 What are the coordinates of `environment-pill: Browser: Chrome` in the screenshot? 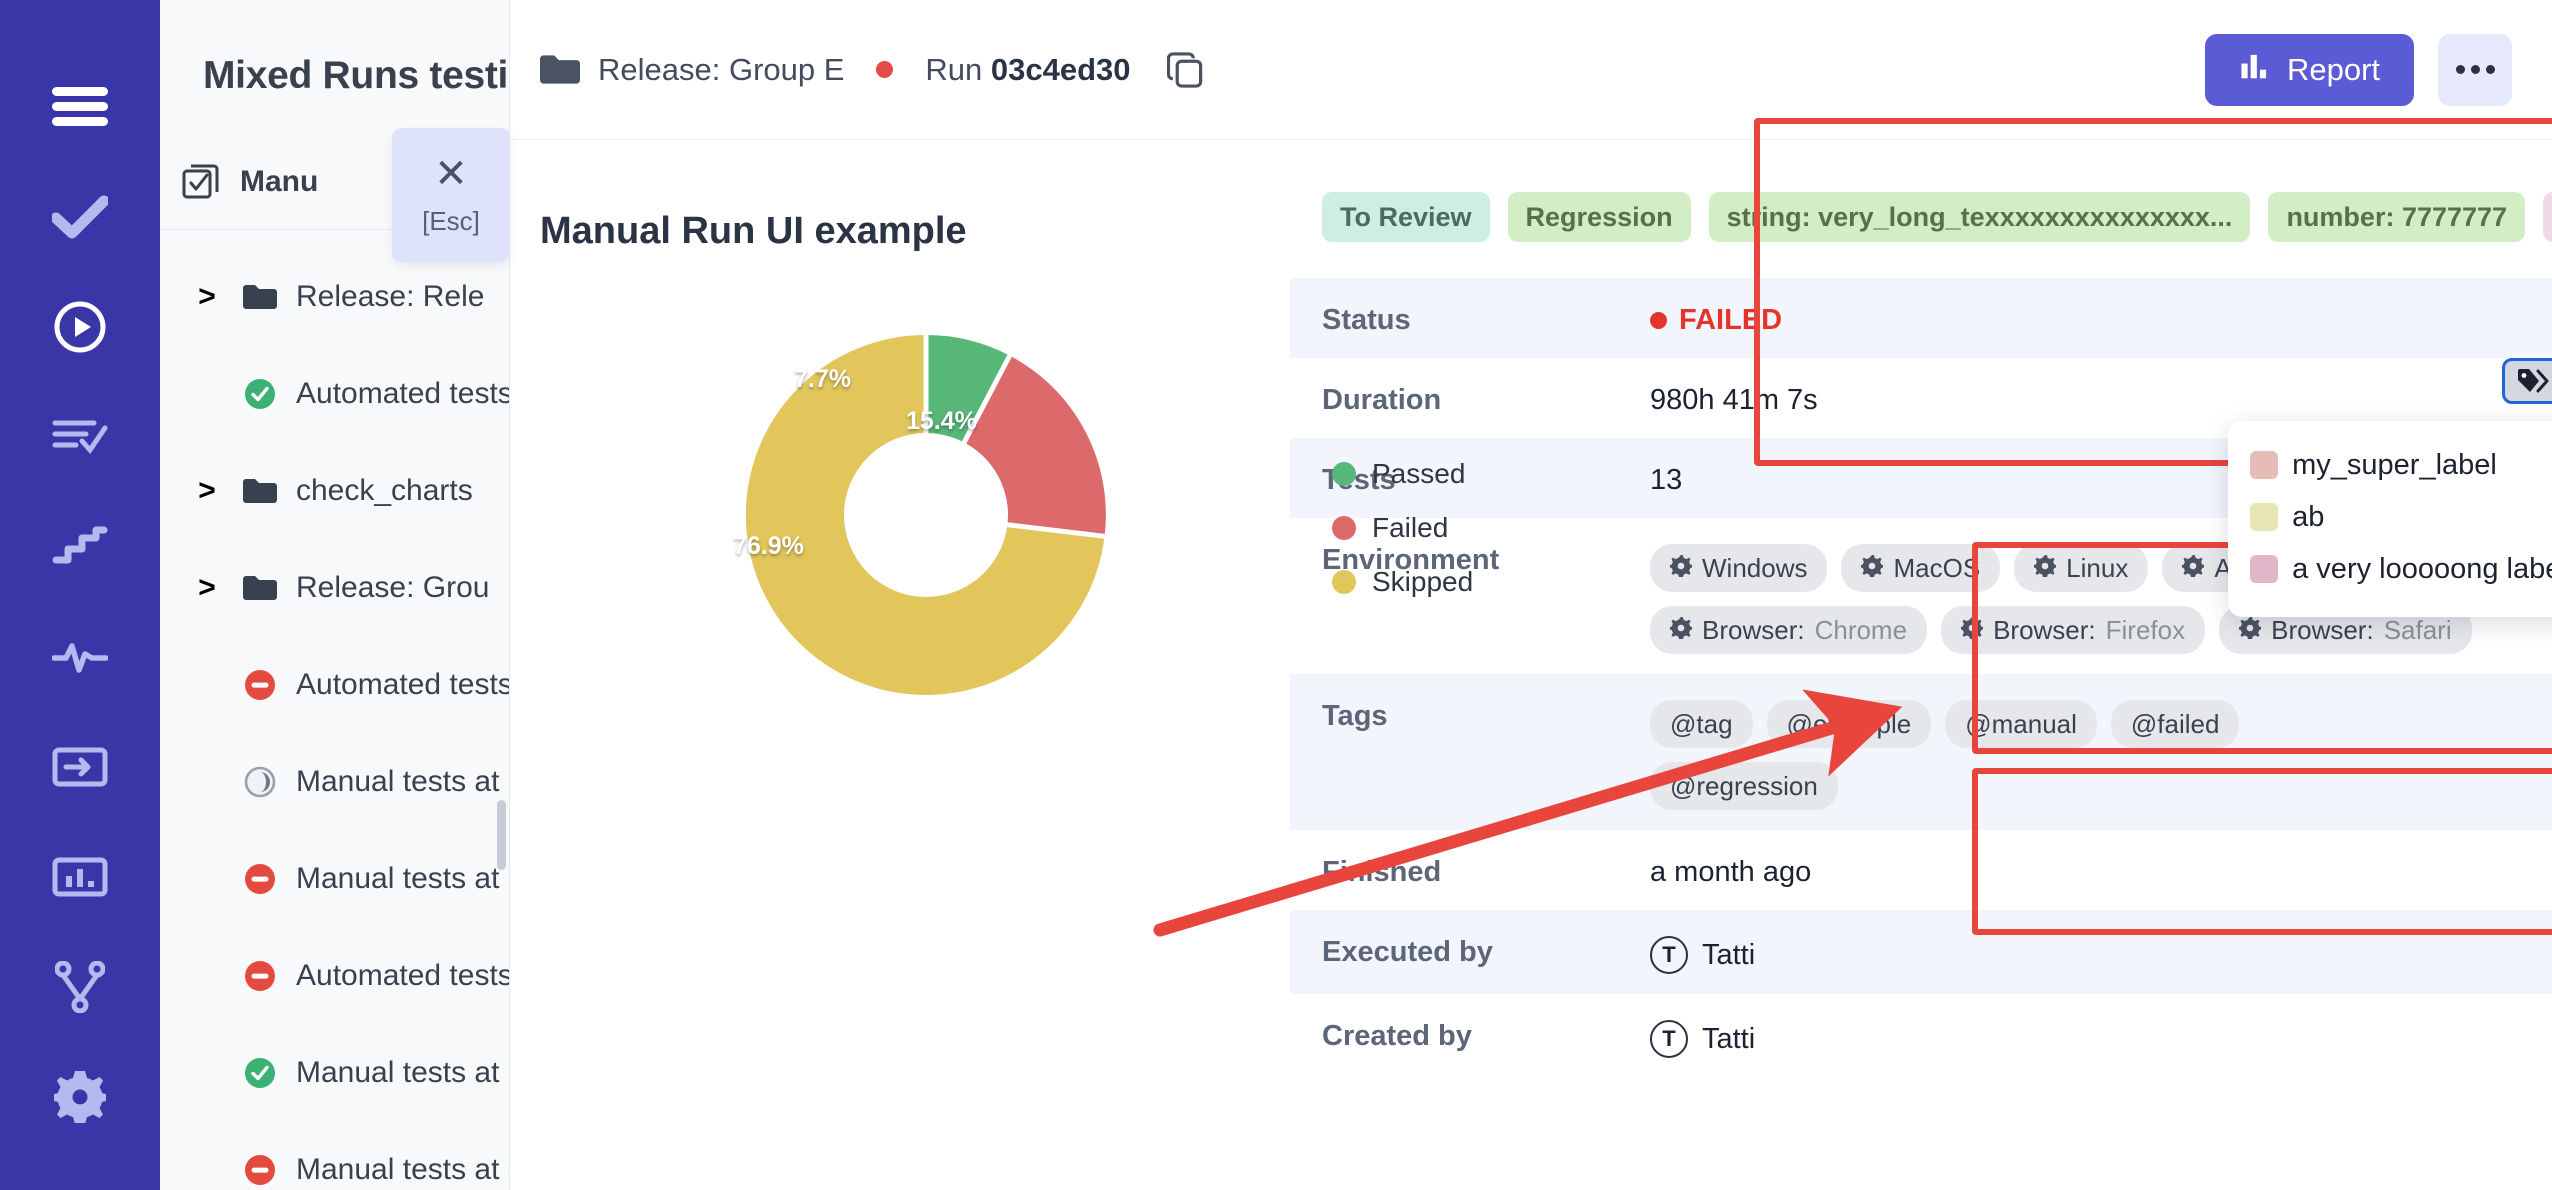 It's located at (1789, 630).